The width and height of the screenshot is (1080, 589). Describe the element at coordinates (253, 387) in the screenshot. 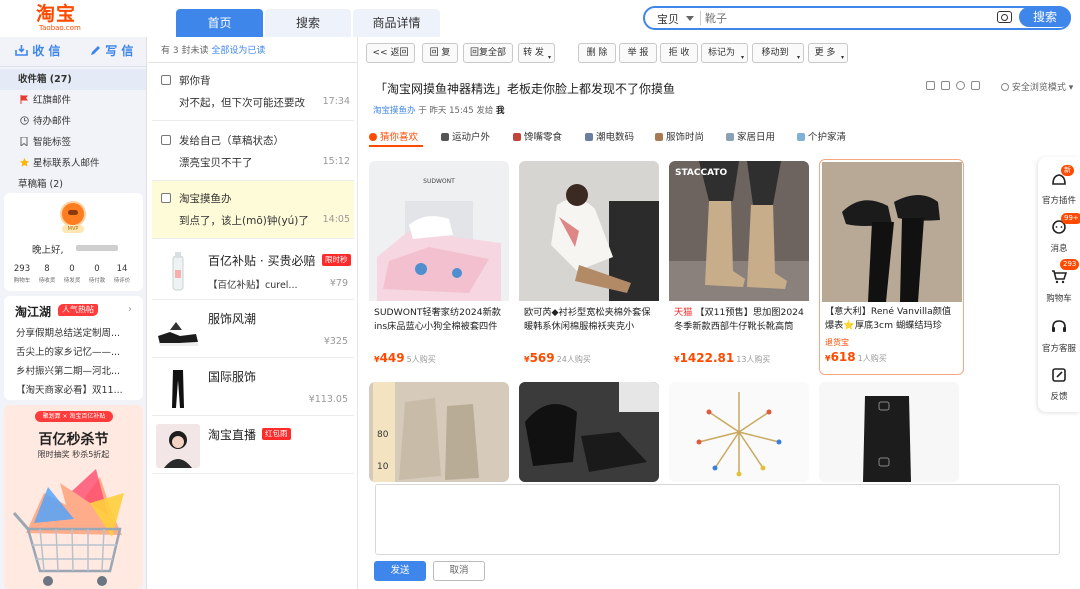

I see `shop-channel-item: 国际服饰 ¥113.05` at that location.